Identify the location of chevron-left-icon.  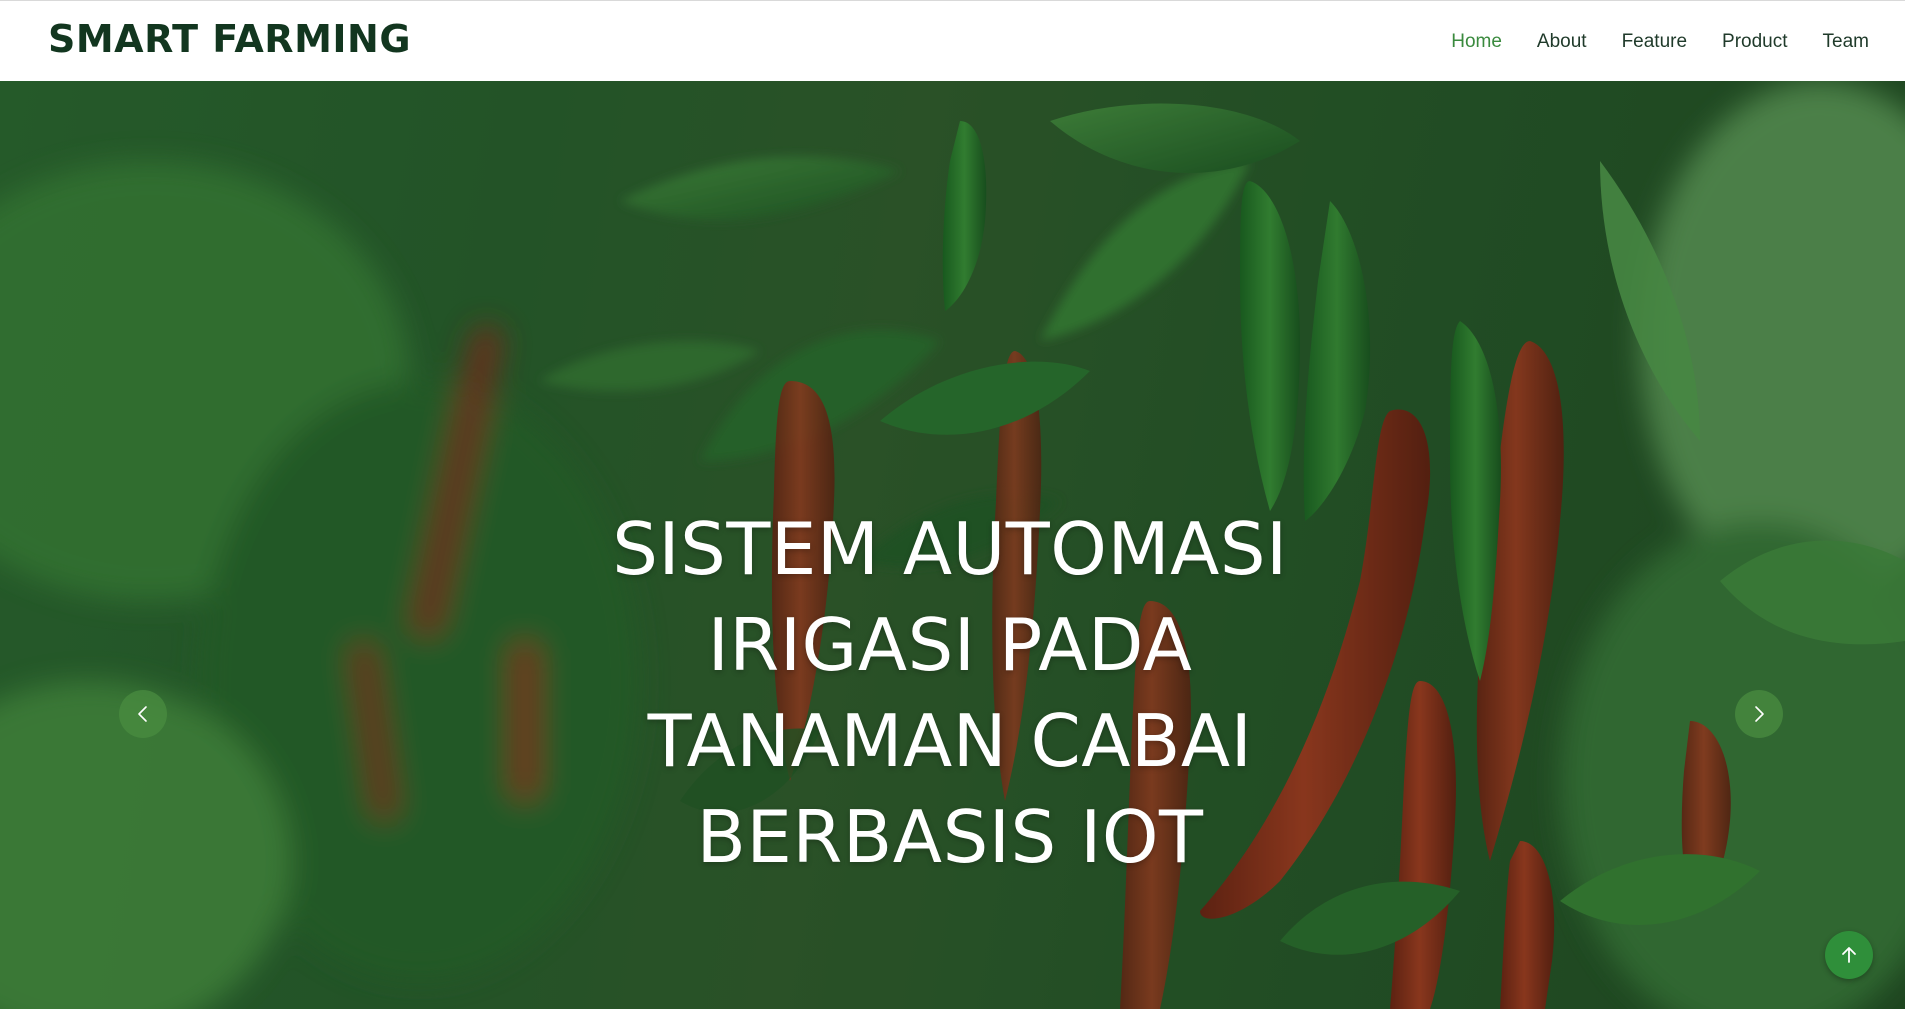
(142, 714).